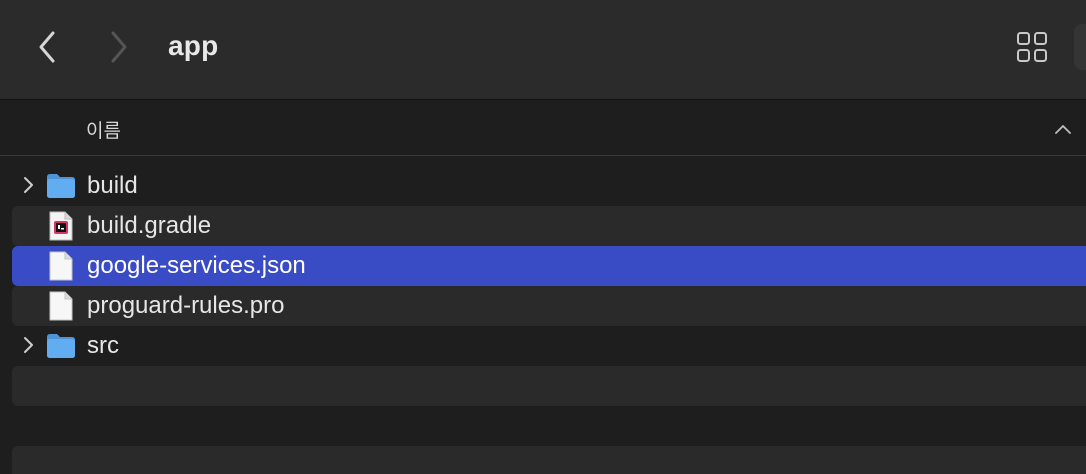  What do you see at coordinates (61, 226) in the screenshot?
I see `gradle-file-icon` at bounding box center [61, 226].